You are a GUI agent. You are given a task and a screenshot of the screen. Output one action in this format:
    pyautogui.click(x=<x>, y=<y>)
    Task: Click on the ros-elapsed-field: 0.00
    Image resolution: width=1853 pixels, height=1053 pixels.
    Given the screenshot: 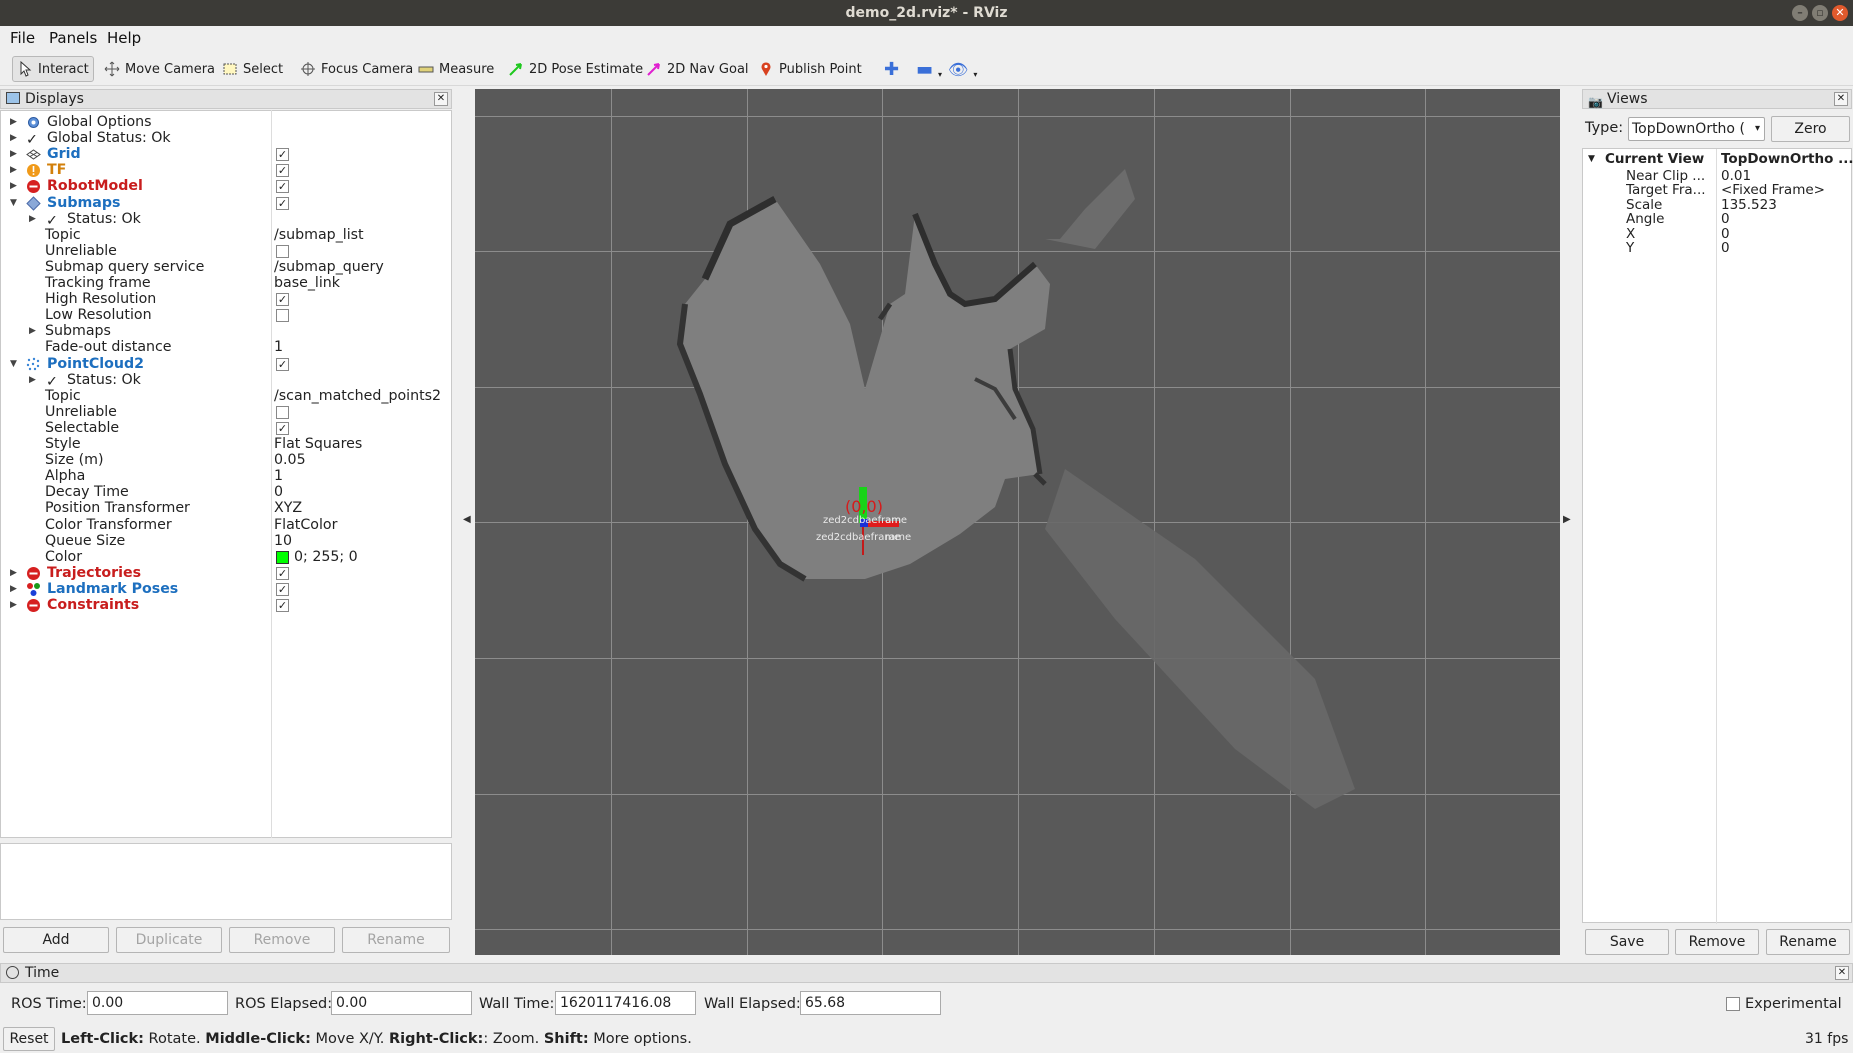 What is the action you would take?
    pyautogui.click(x=401, y=1003)
    